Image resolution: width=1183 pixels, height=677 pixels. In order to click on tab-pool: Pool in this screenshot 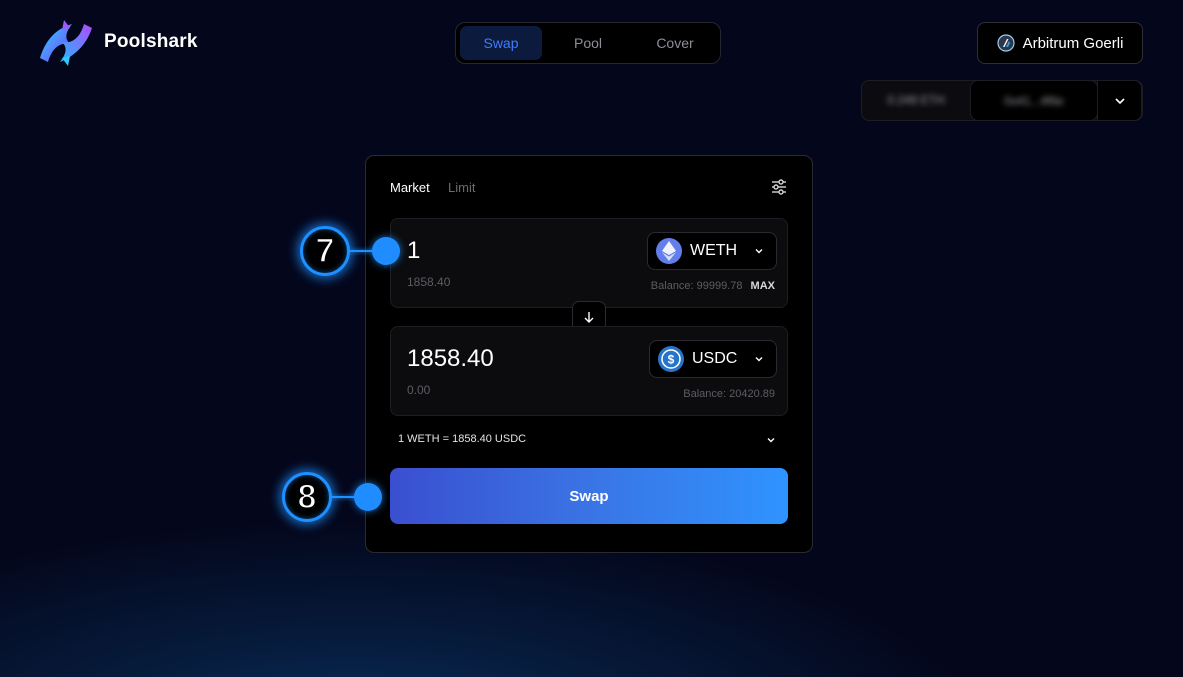, I will do `click(588, 43)`.